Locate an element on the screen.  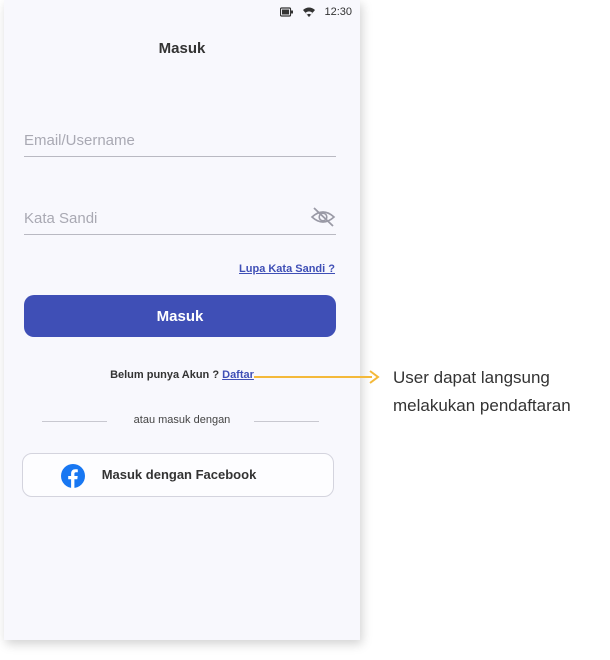
facebook-login-button: Masuk dengan Facebook is located at coordinates (178, 475).